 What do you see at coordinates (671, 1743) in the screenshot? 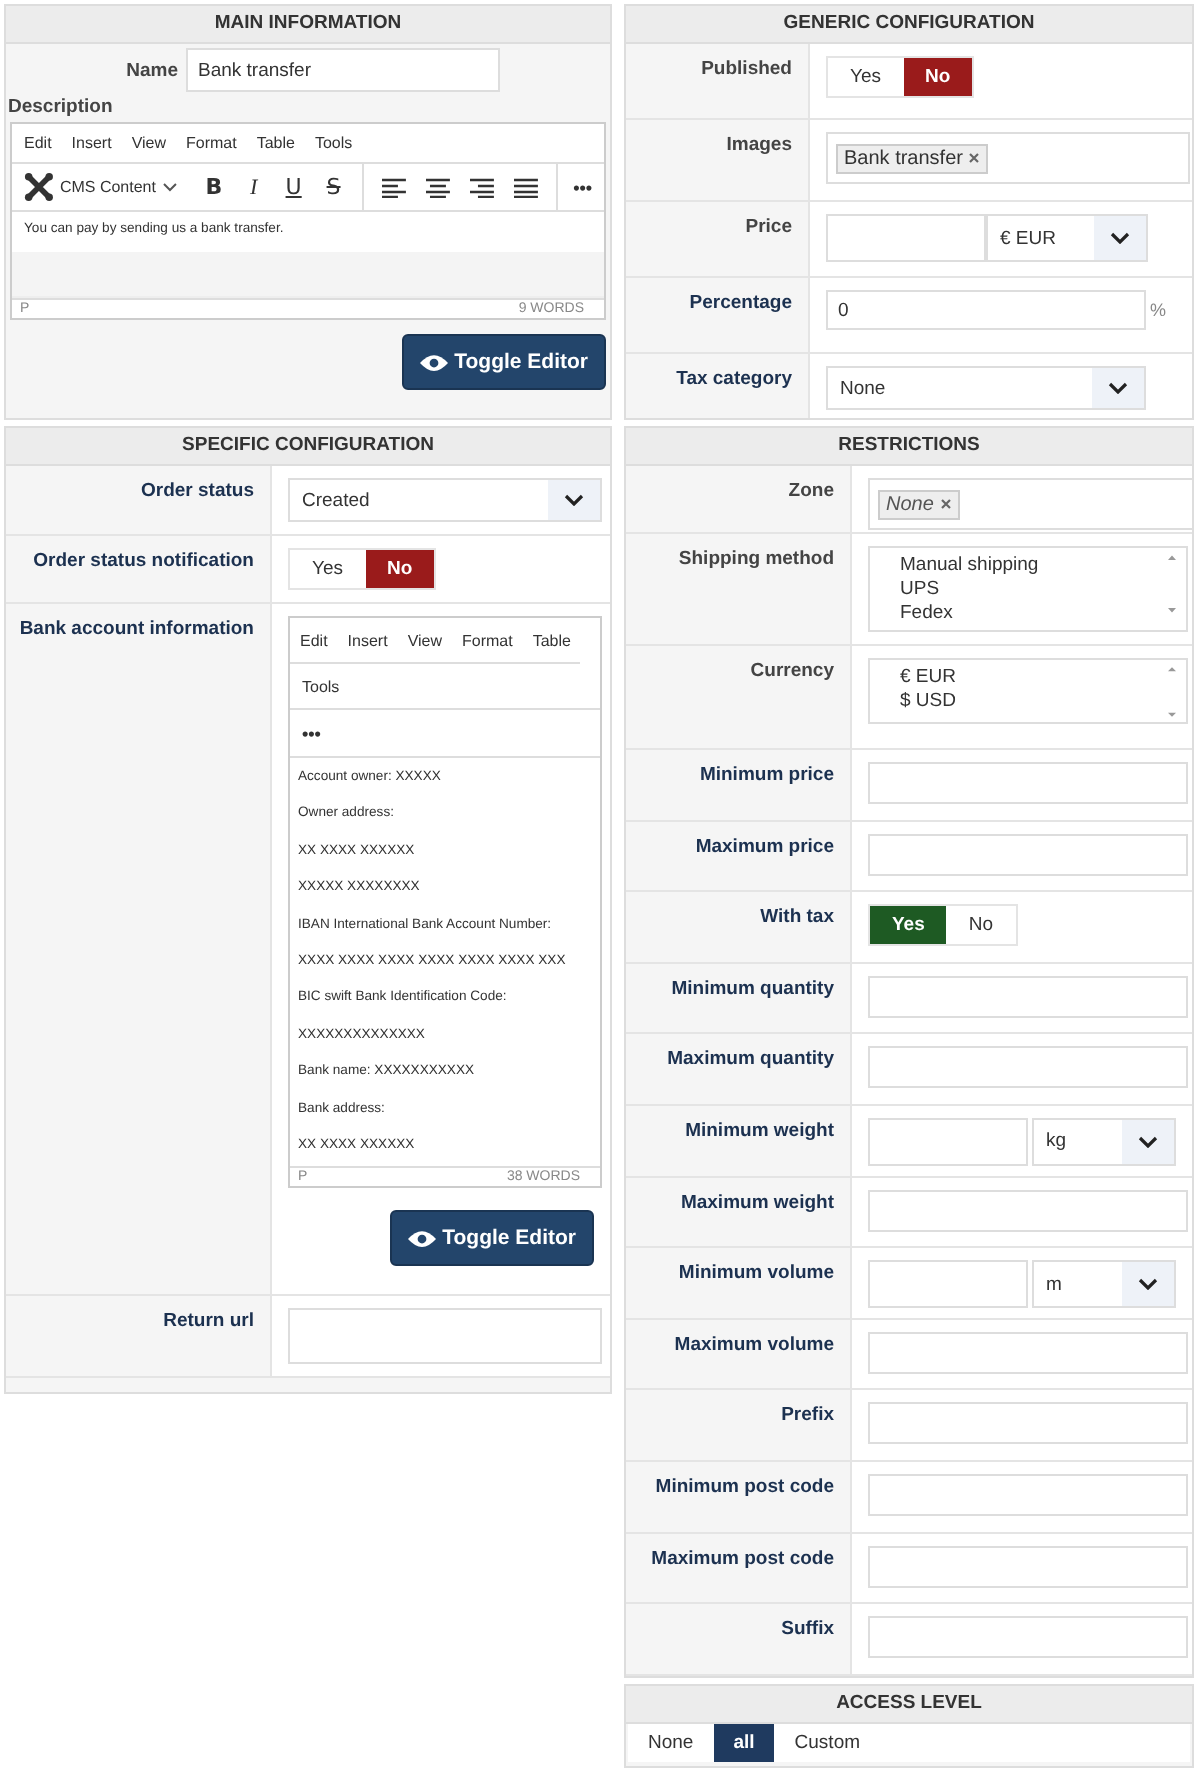
I see `access-option: None` at bounding box center [671, 1743].